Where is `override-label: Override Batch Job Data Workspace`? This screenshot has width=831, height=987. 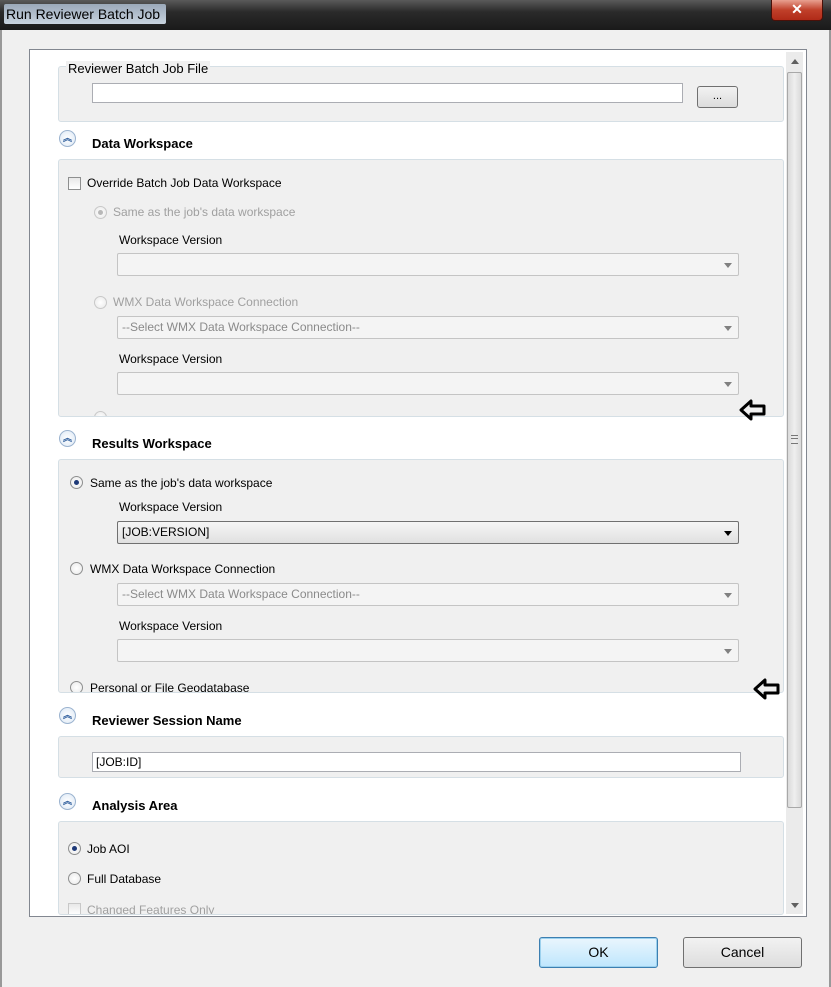
override-label: Override Batch Job Data Workspace is located at coordinates (184, 183).